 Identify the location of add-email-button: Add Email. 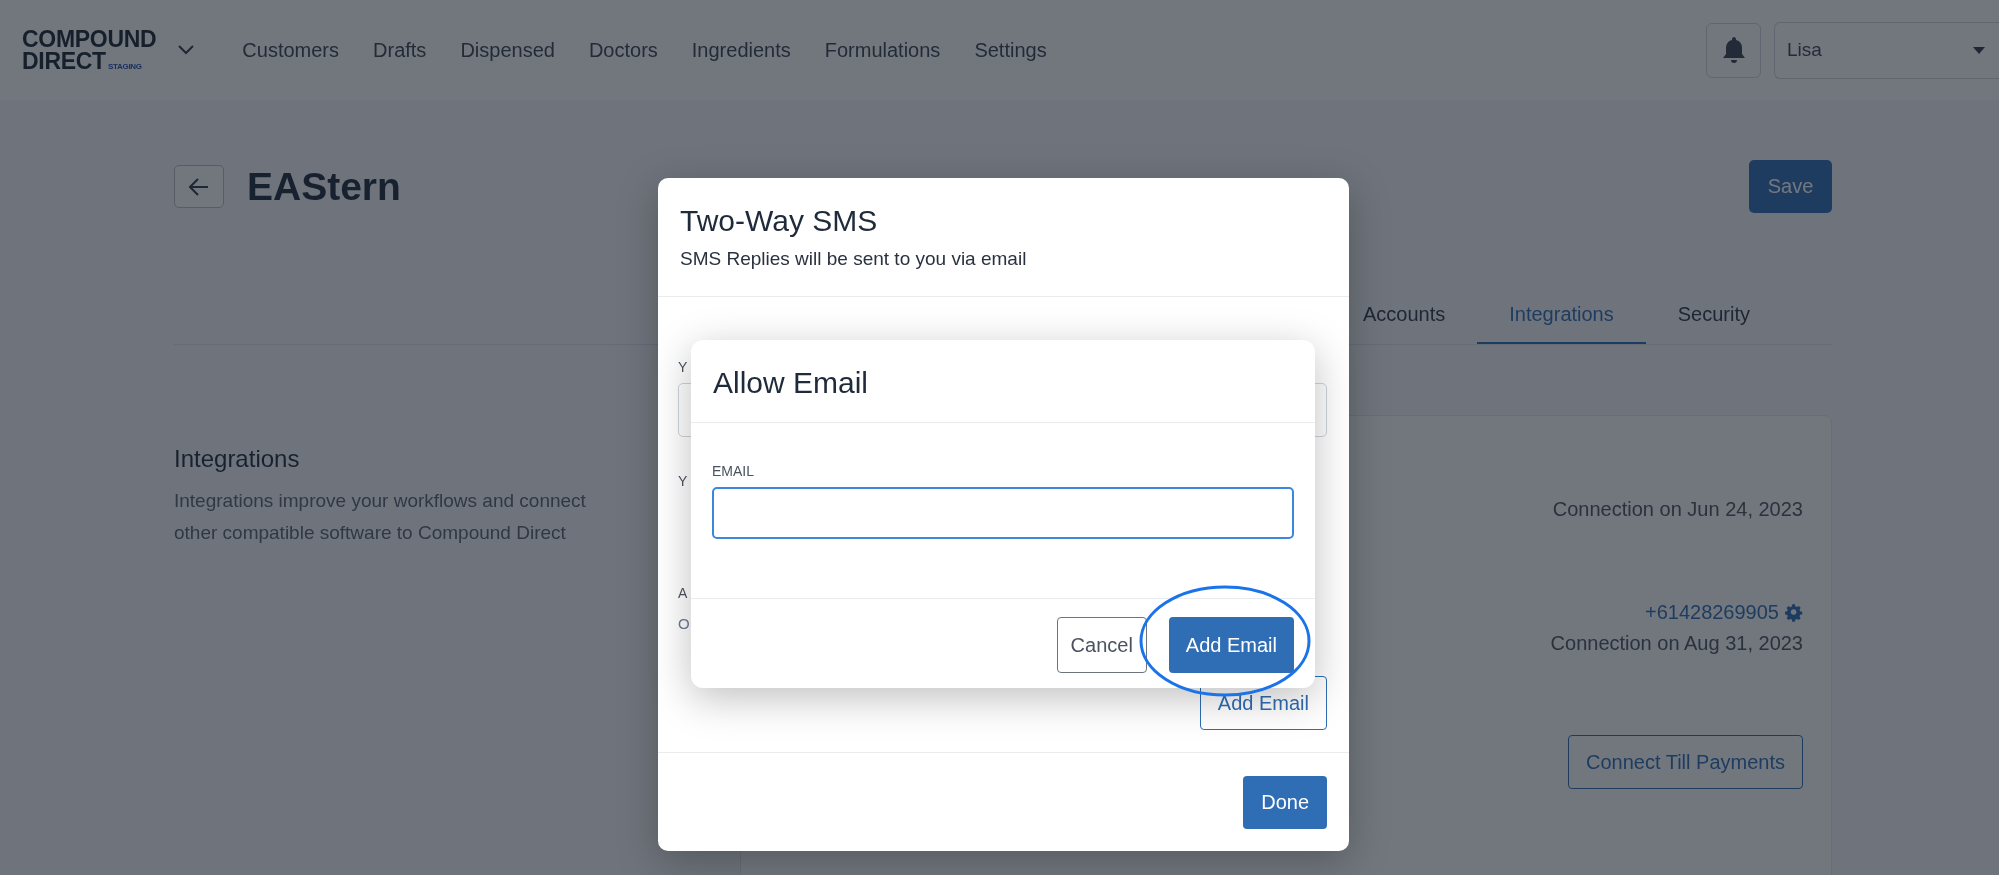
(1231, 645).